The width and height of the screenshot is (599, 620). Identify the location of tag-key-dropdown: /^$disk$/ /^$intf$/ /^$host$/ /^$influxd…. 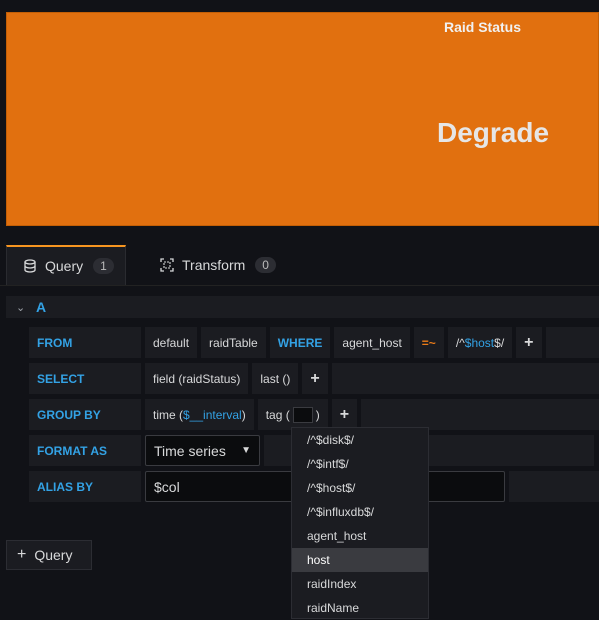
(360, 523).